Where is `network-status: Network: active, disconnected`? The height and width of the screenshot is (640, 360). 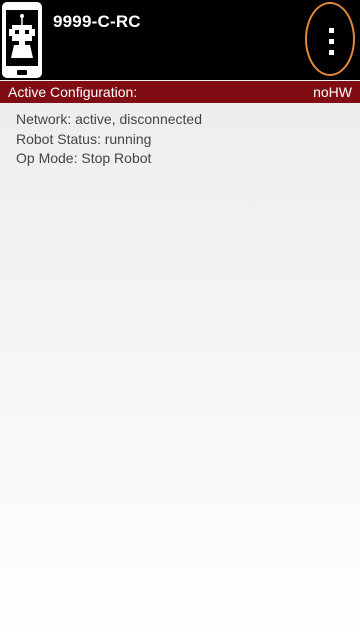
network-status: Network: active, disconnected is located at coordinates (109, 119).